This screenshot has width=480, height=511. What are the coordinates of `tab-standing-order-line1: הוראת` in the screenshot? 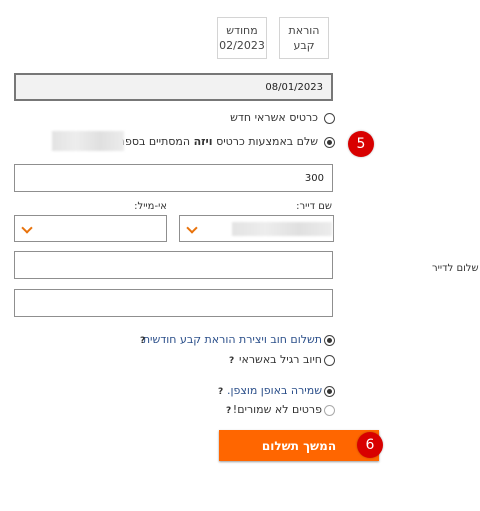 It's located at (304, 30).